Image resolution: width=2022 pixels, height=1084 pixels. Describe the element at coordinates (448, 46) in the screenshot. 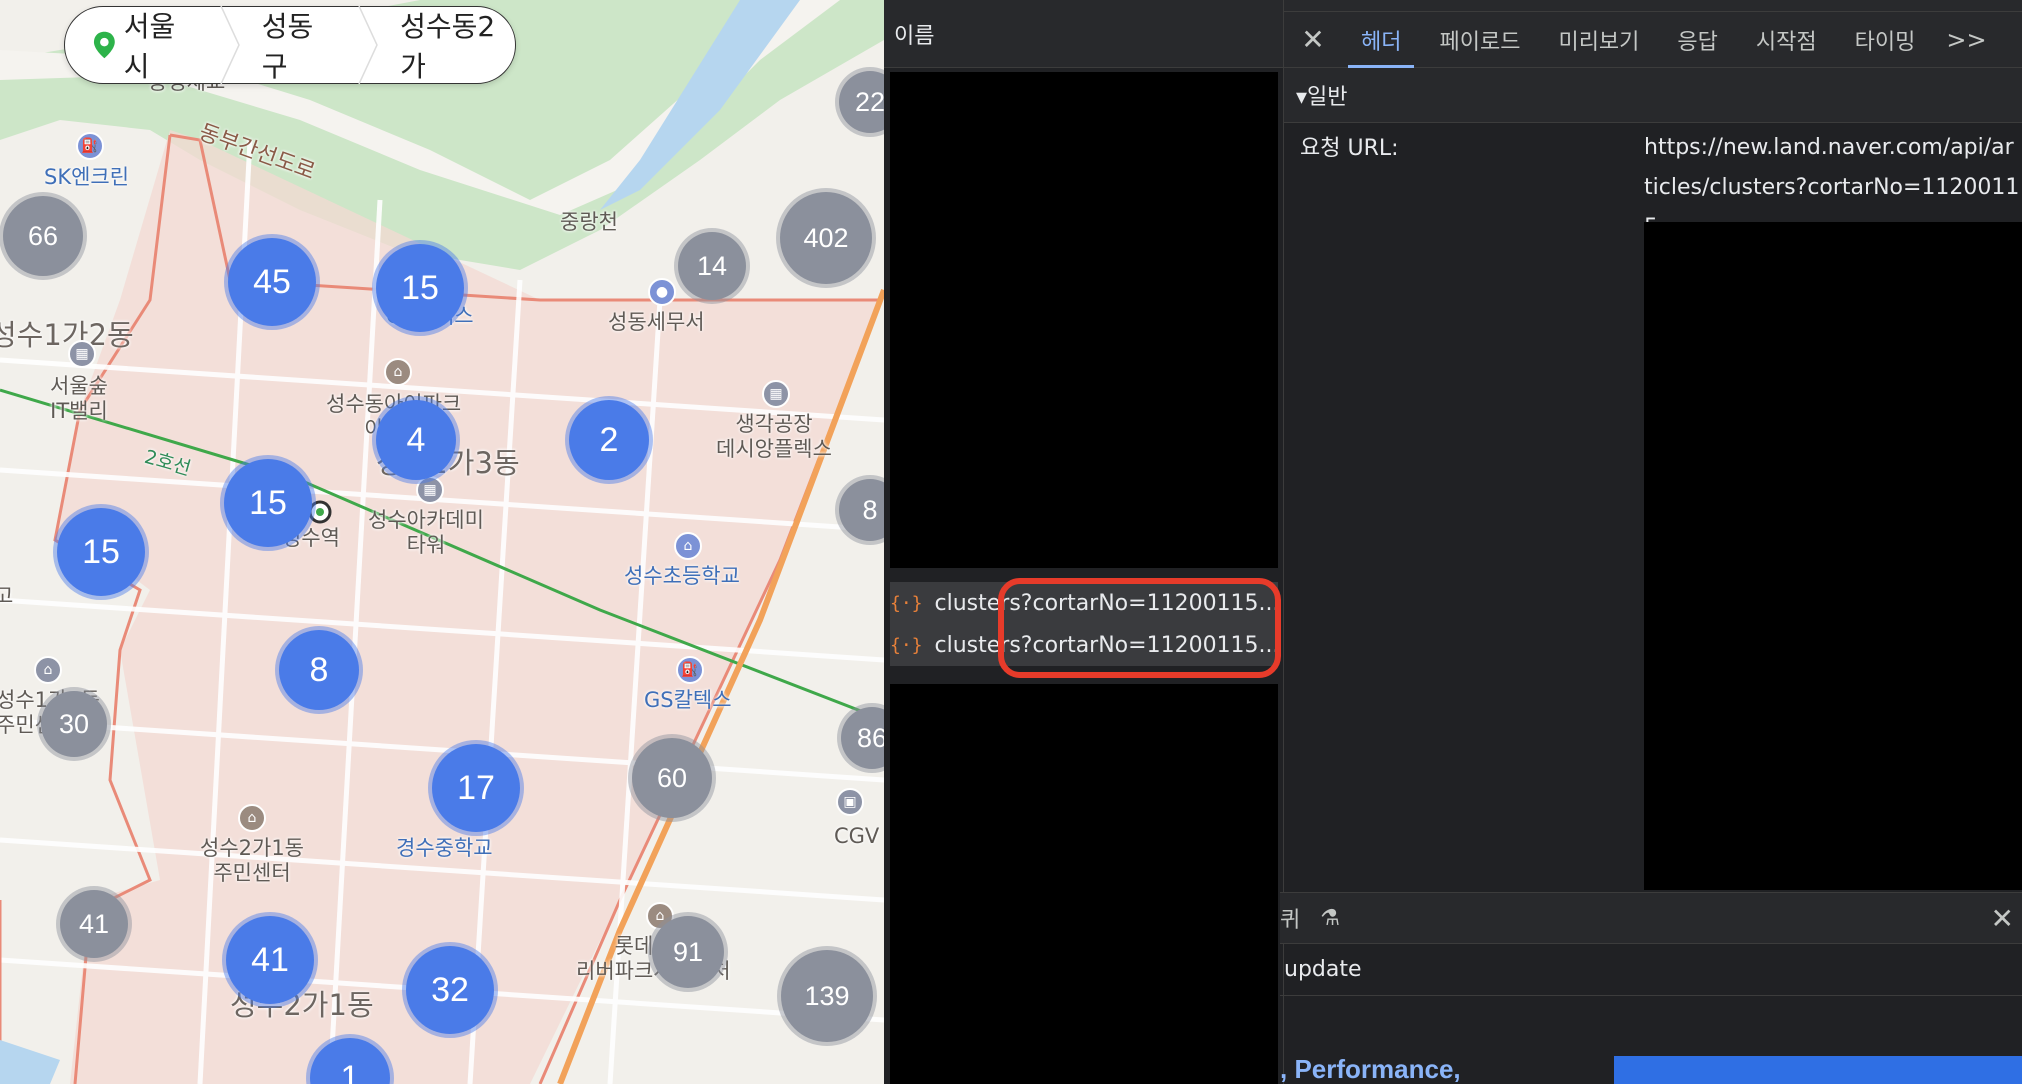

I see `breadcrumb-dong-label: 성수동2가` at that location.